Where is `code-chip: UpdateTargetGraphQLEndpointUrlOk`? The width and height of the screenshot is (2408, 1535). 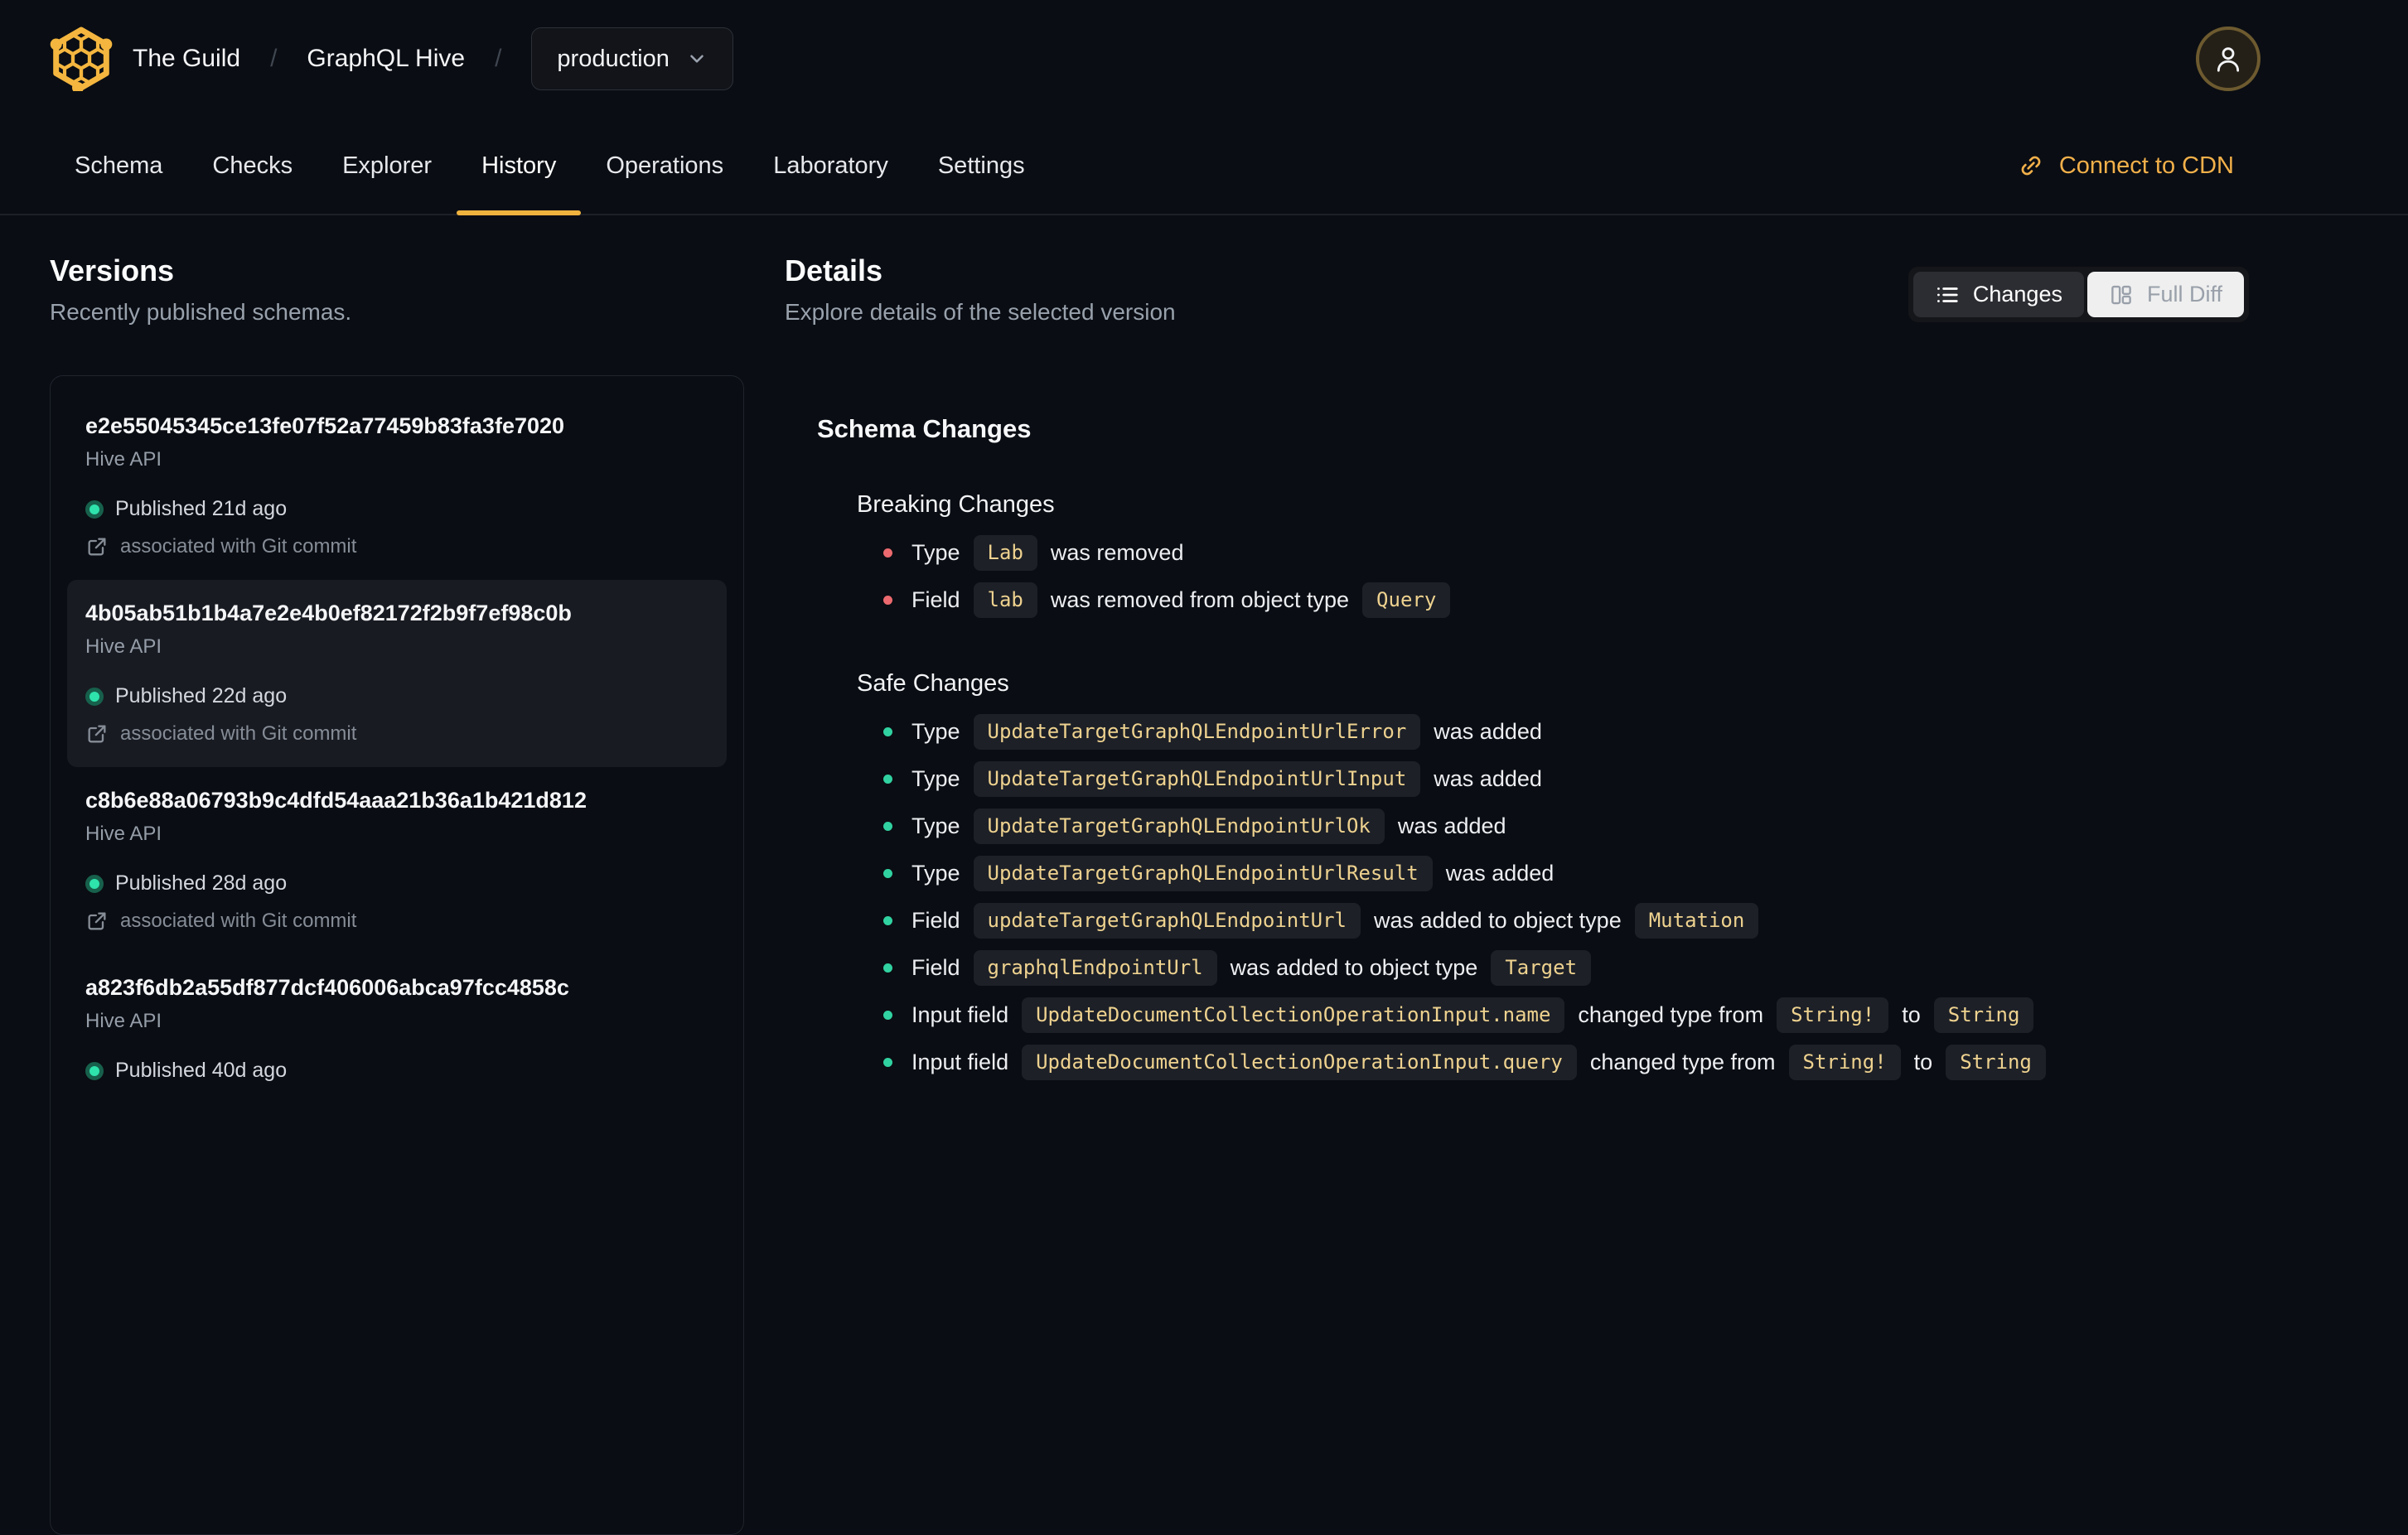
code-chip: UpdateTargetGraphQLEndpointUrlOk is located at coordinates (1179, 826).